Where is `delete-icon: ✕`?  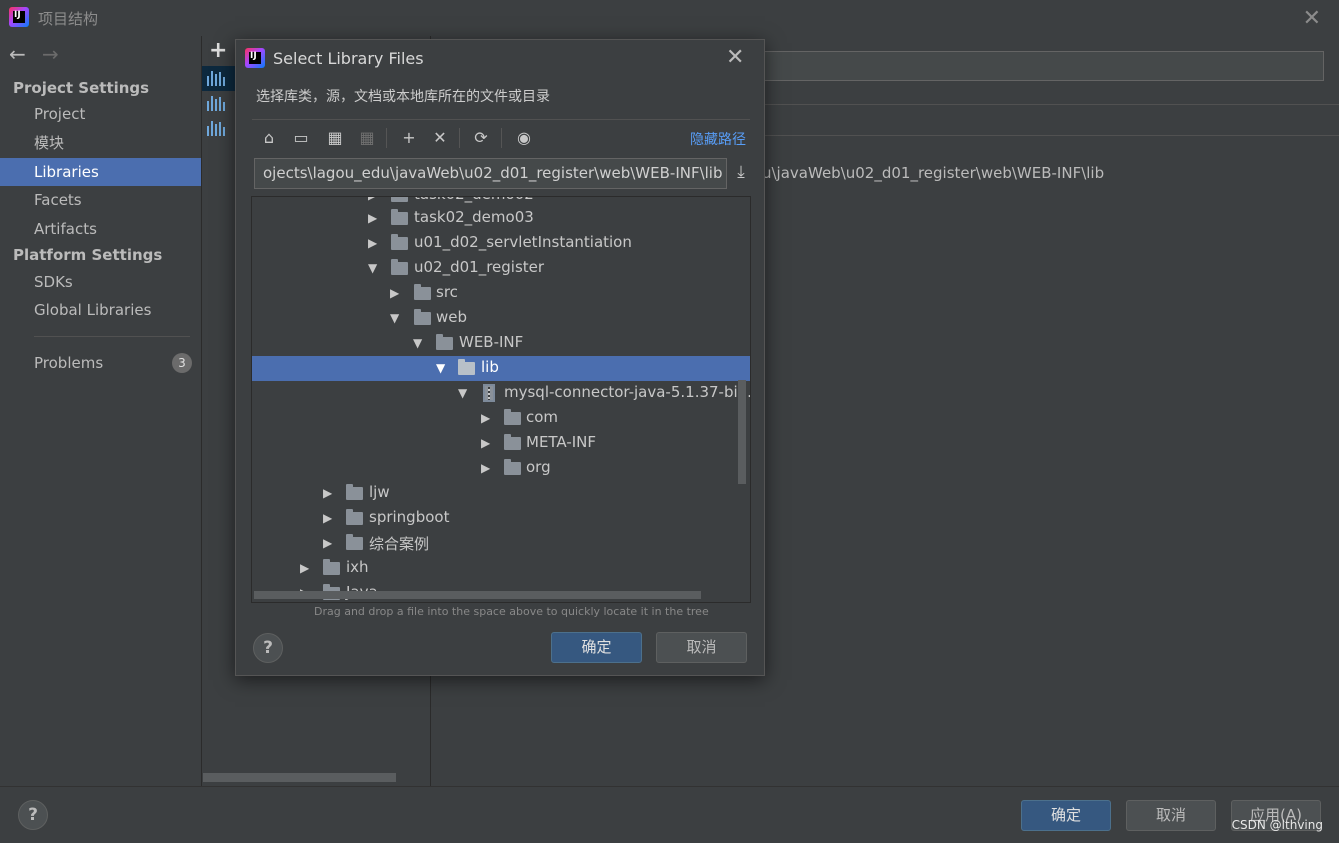 delete-icon: ✕ is located at coordinates (440, 138).